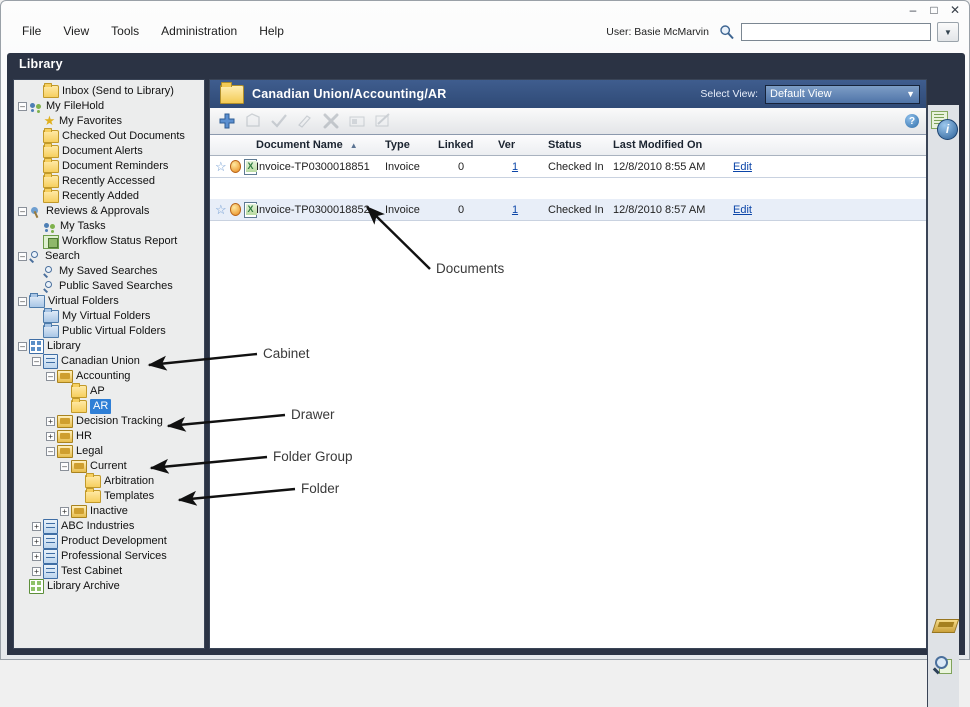 The image size is (970, 707). What do you see at coordinates (111, 346) in the screenshot?
I see `tree-item-library: – Library` at bounding box center [111, 346].